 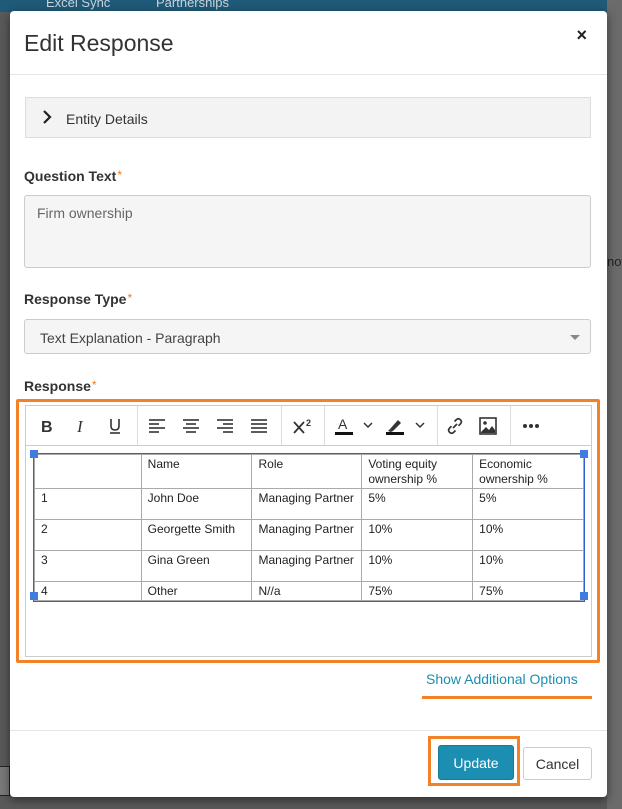 I want to click on highlight-button, so click(x=406, y=426).